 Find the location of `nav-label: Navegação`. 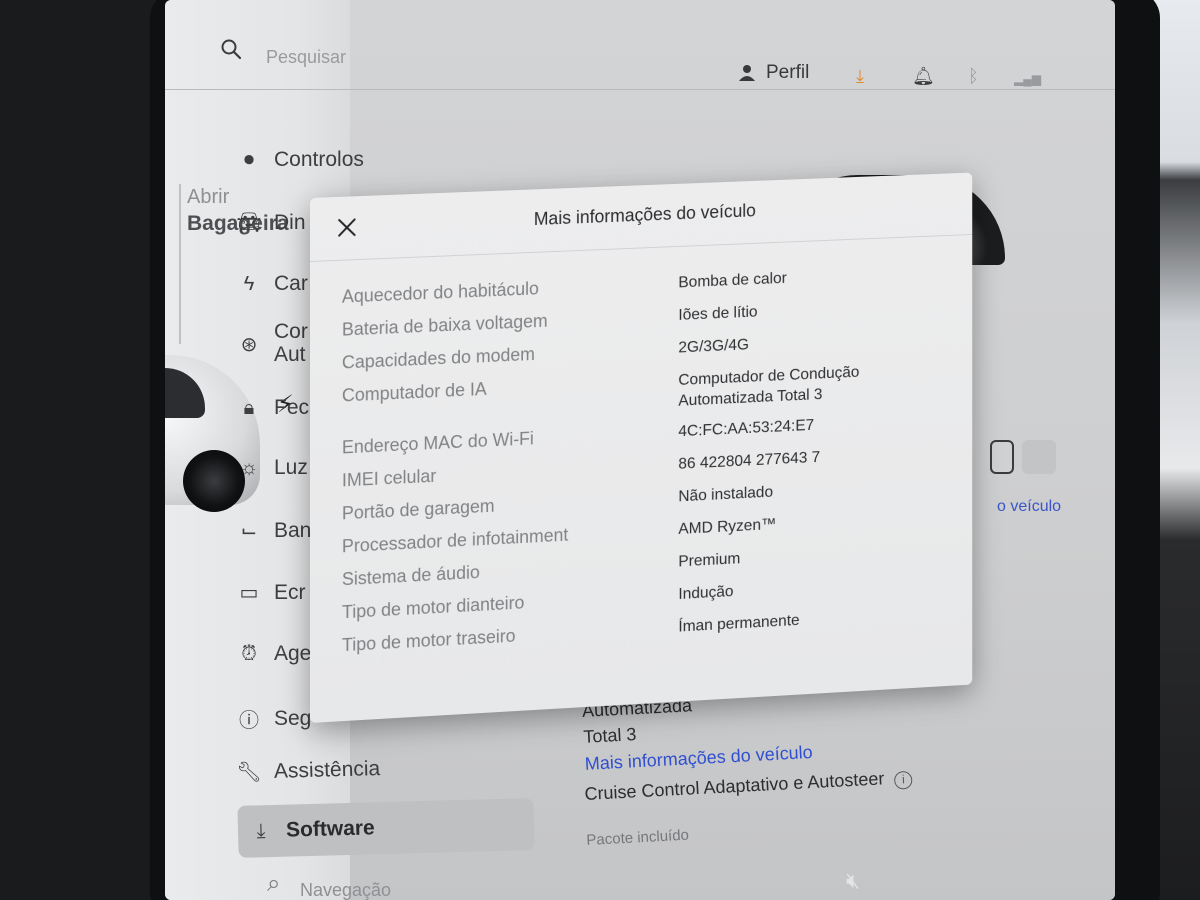

nav-label: Navegação is located at coordinates (346, 890).